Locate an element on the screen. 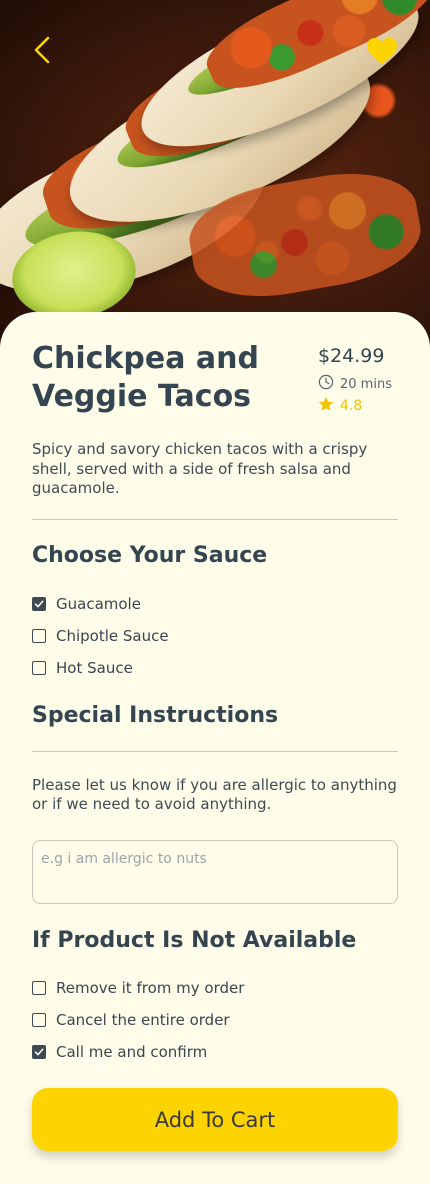 This screenshot has height=1184, width=430. product-price: $24.99 is located at coordinates (351, 356).